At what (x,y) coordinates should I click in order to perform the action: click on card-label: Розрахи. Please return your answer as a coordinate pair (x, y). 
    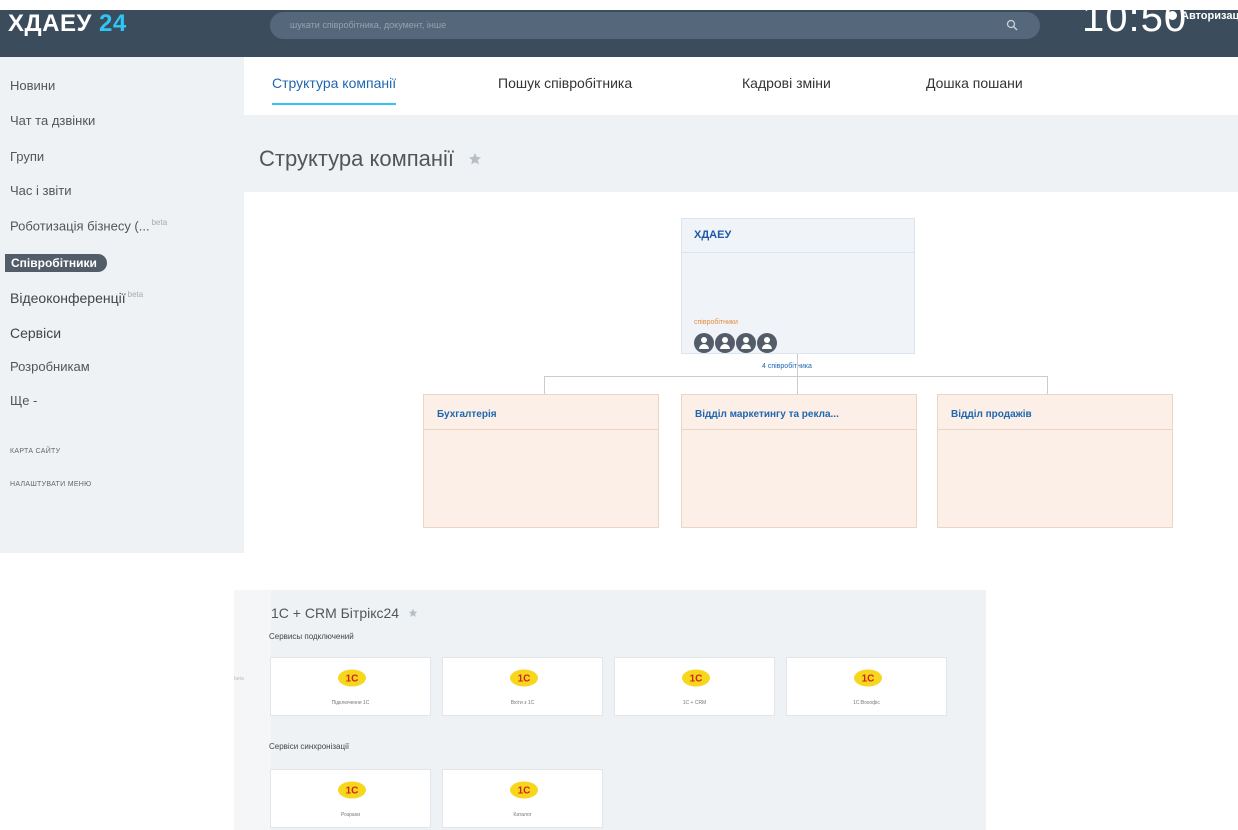
    Looking at the image, I should click on (350, 815).